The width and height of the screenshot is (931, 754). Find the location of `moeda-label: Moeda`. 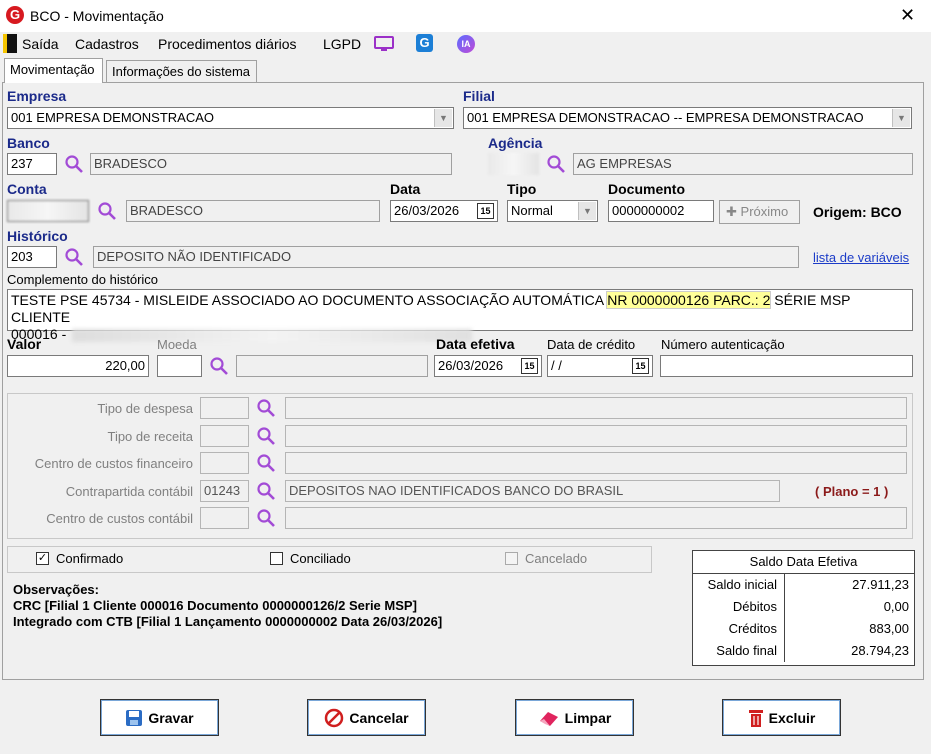

moeda-label: Moeda is located at coordinates (177, 344).